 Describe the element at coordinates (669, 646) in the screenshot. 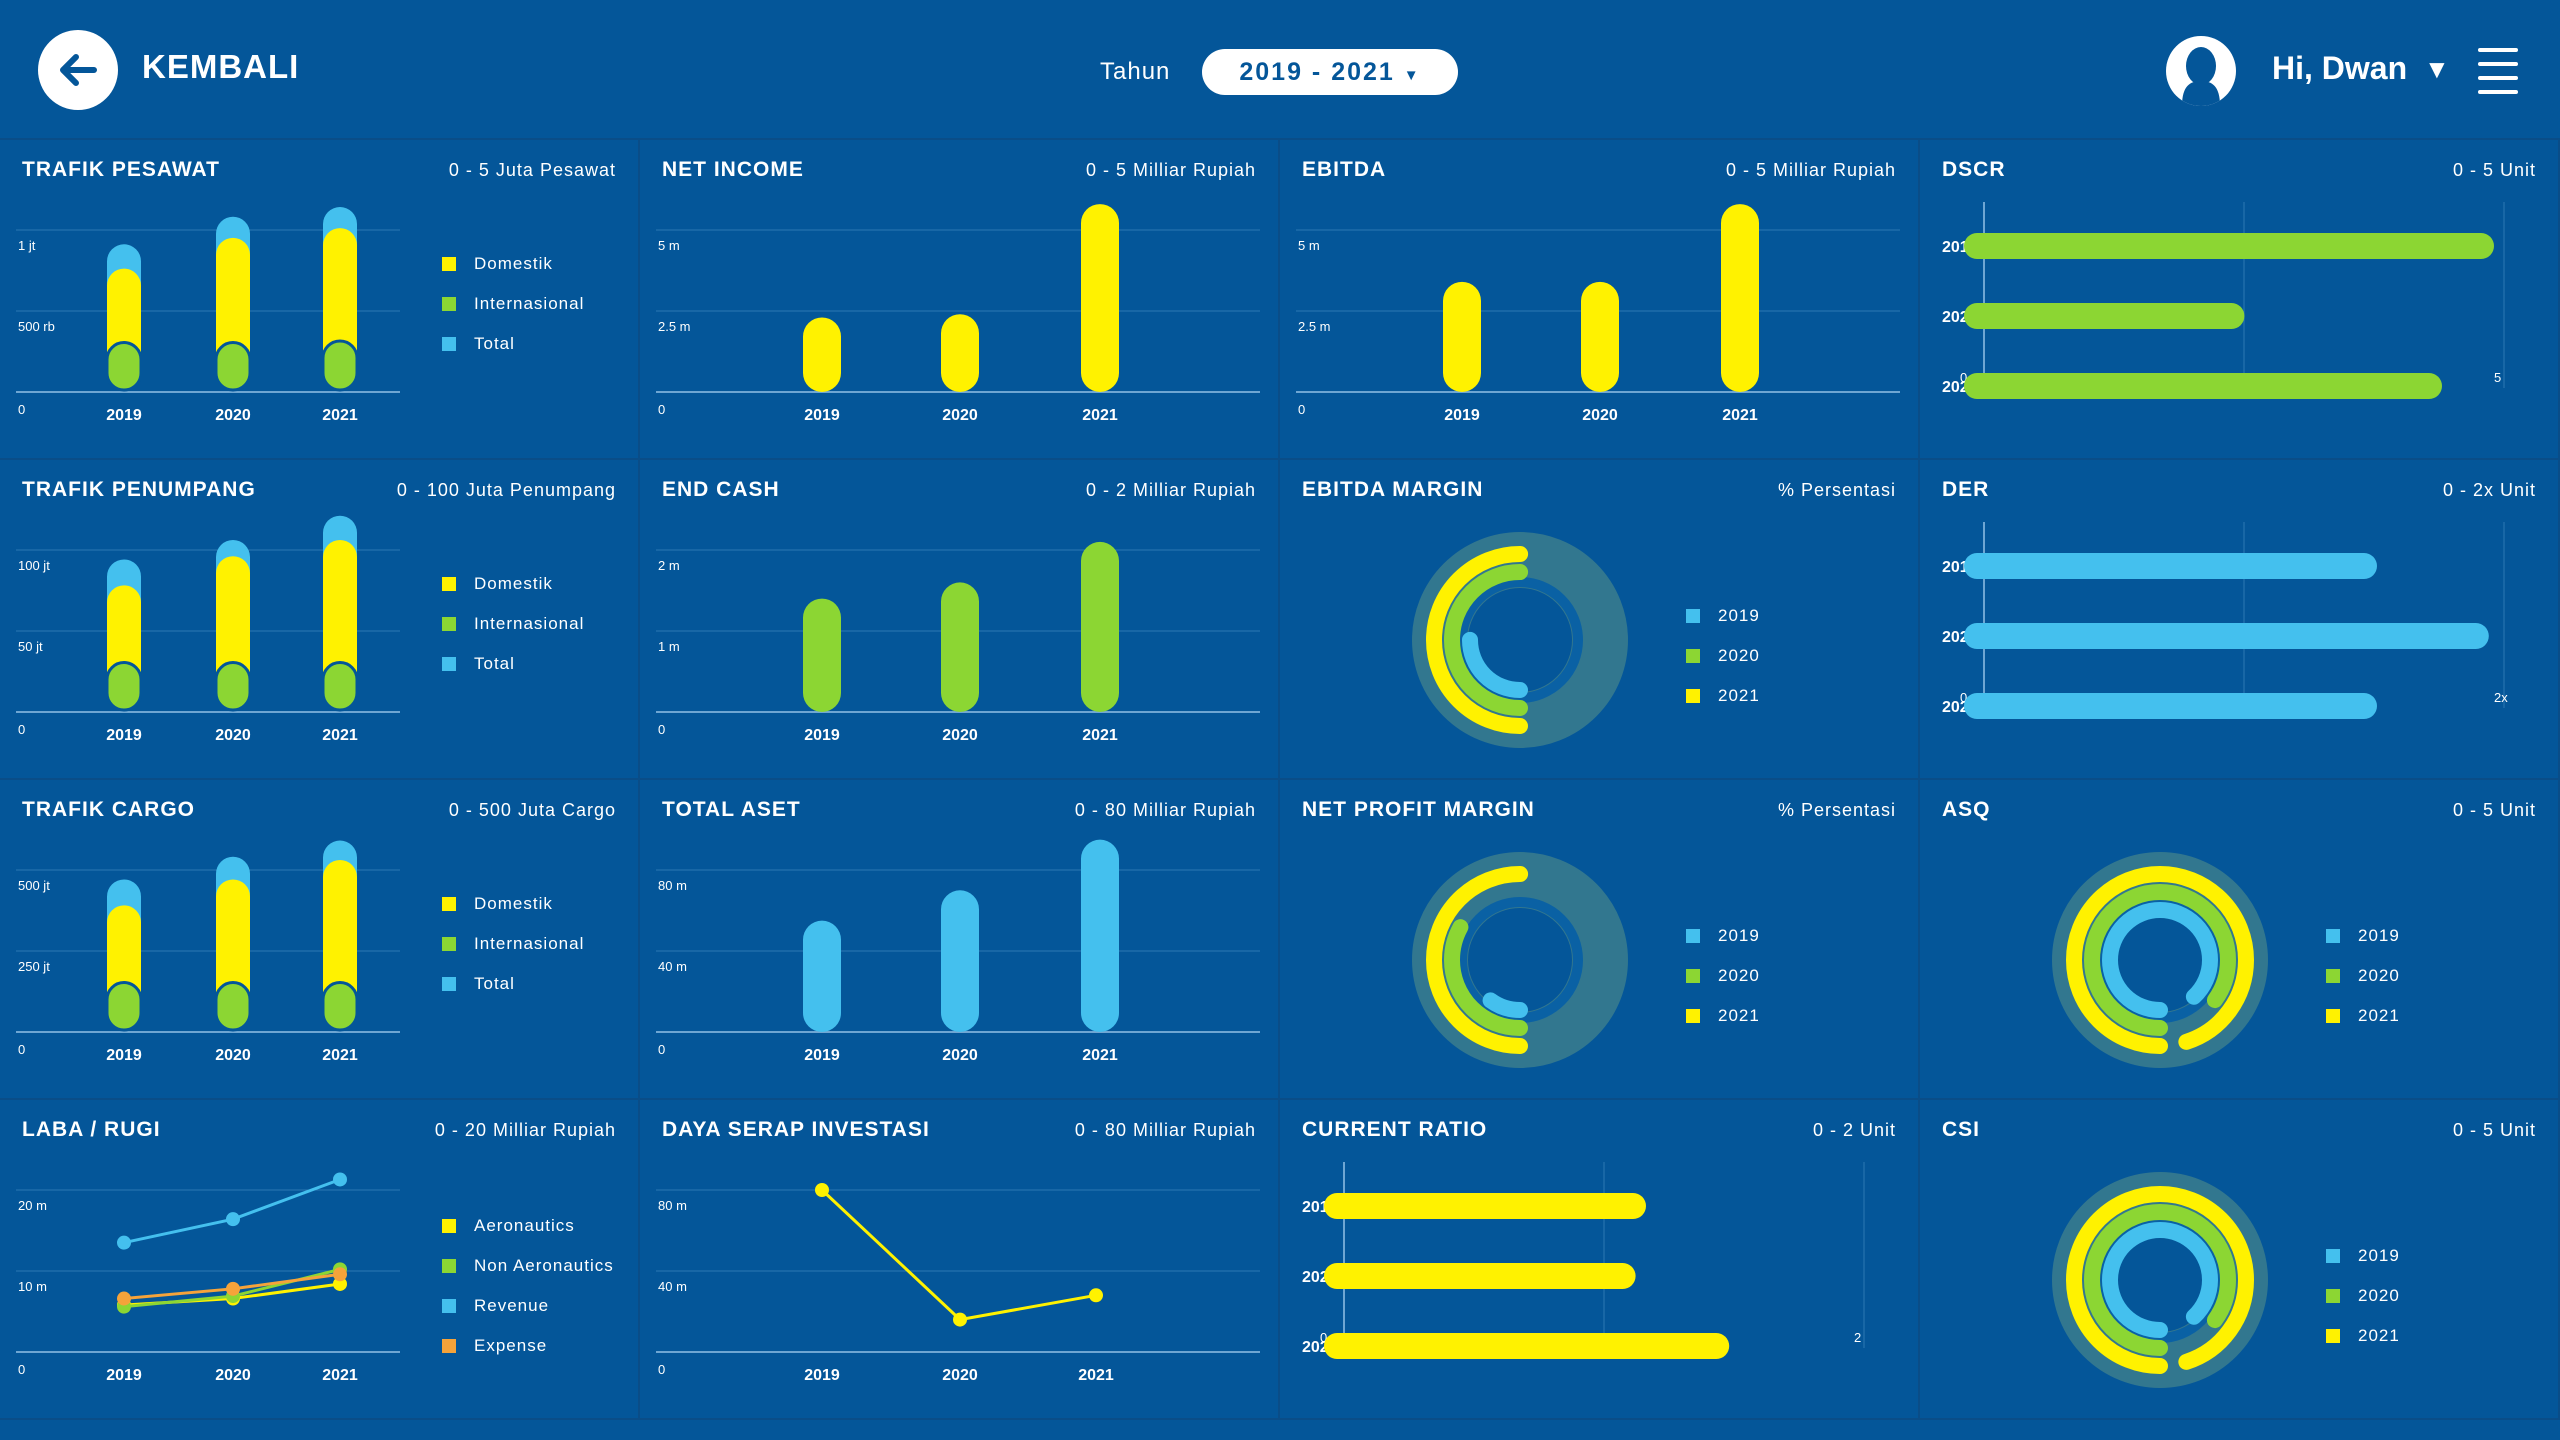

I see `y-tick-label: 1 m` at that location.